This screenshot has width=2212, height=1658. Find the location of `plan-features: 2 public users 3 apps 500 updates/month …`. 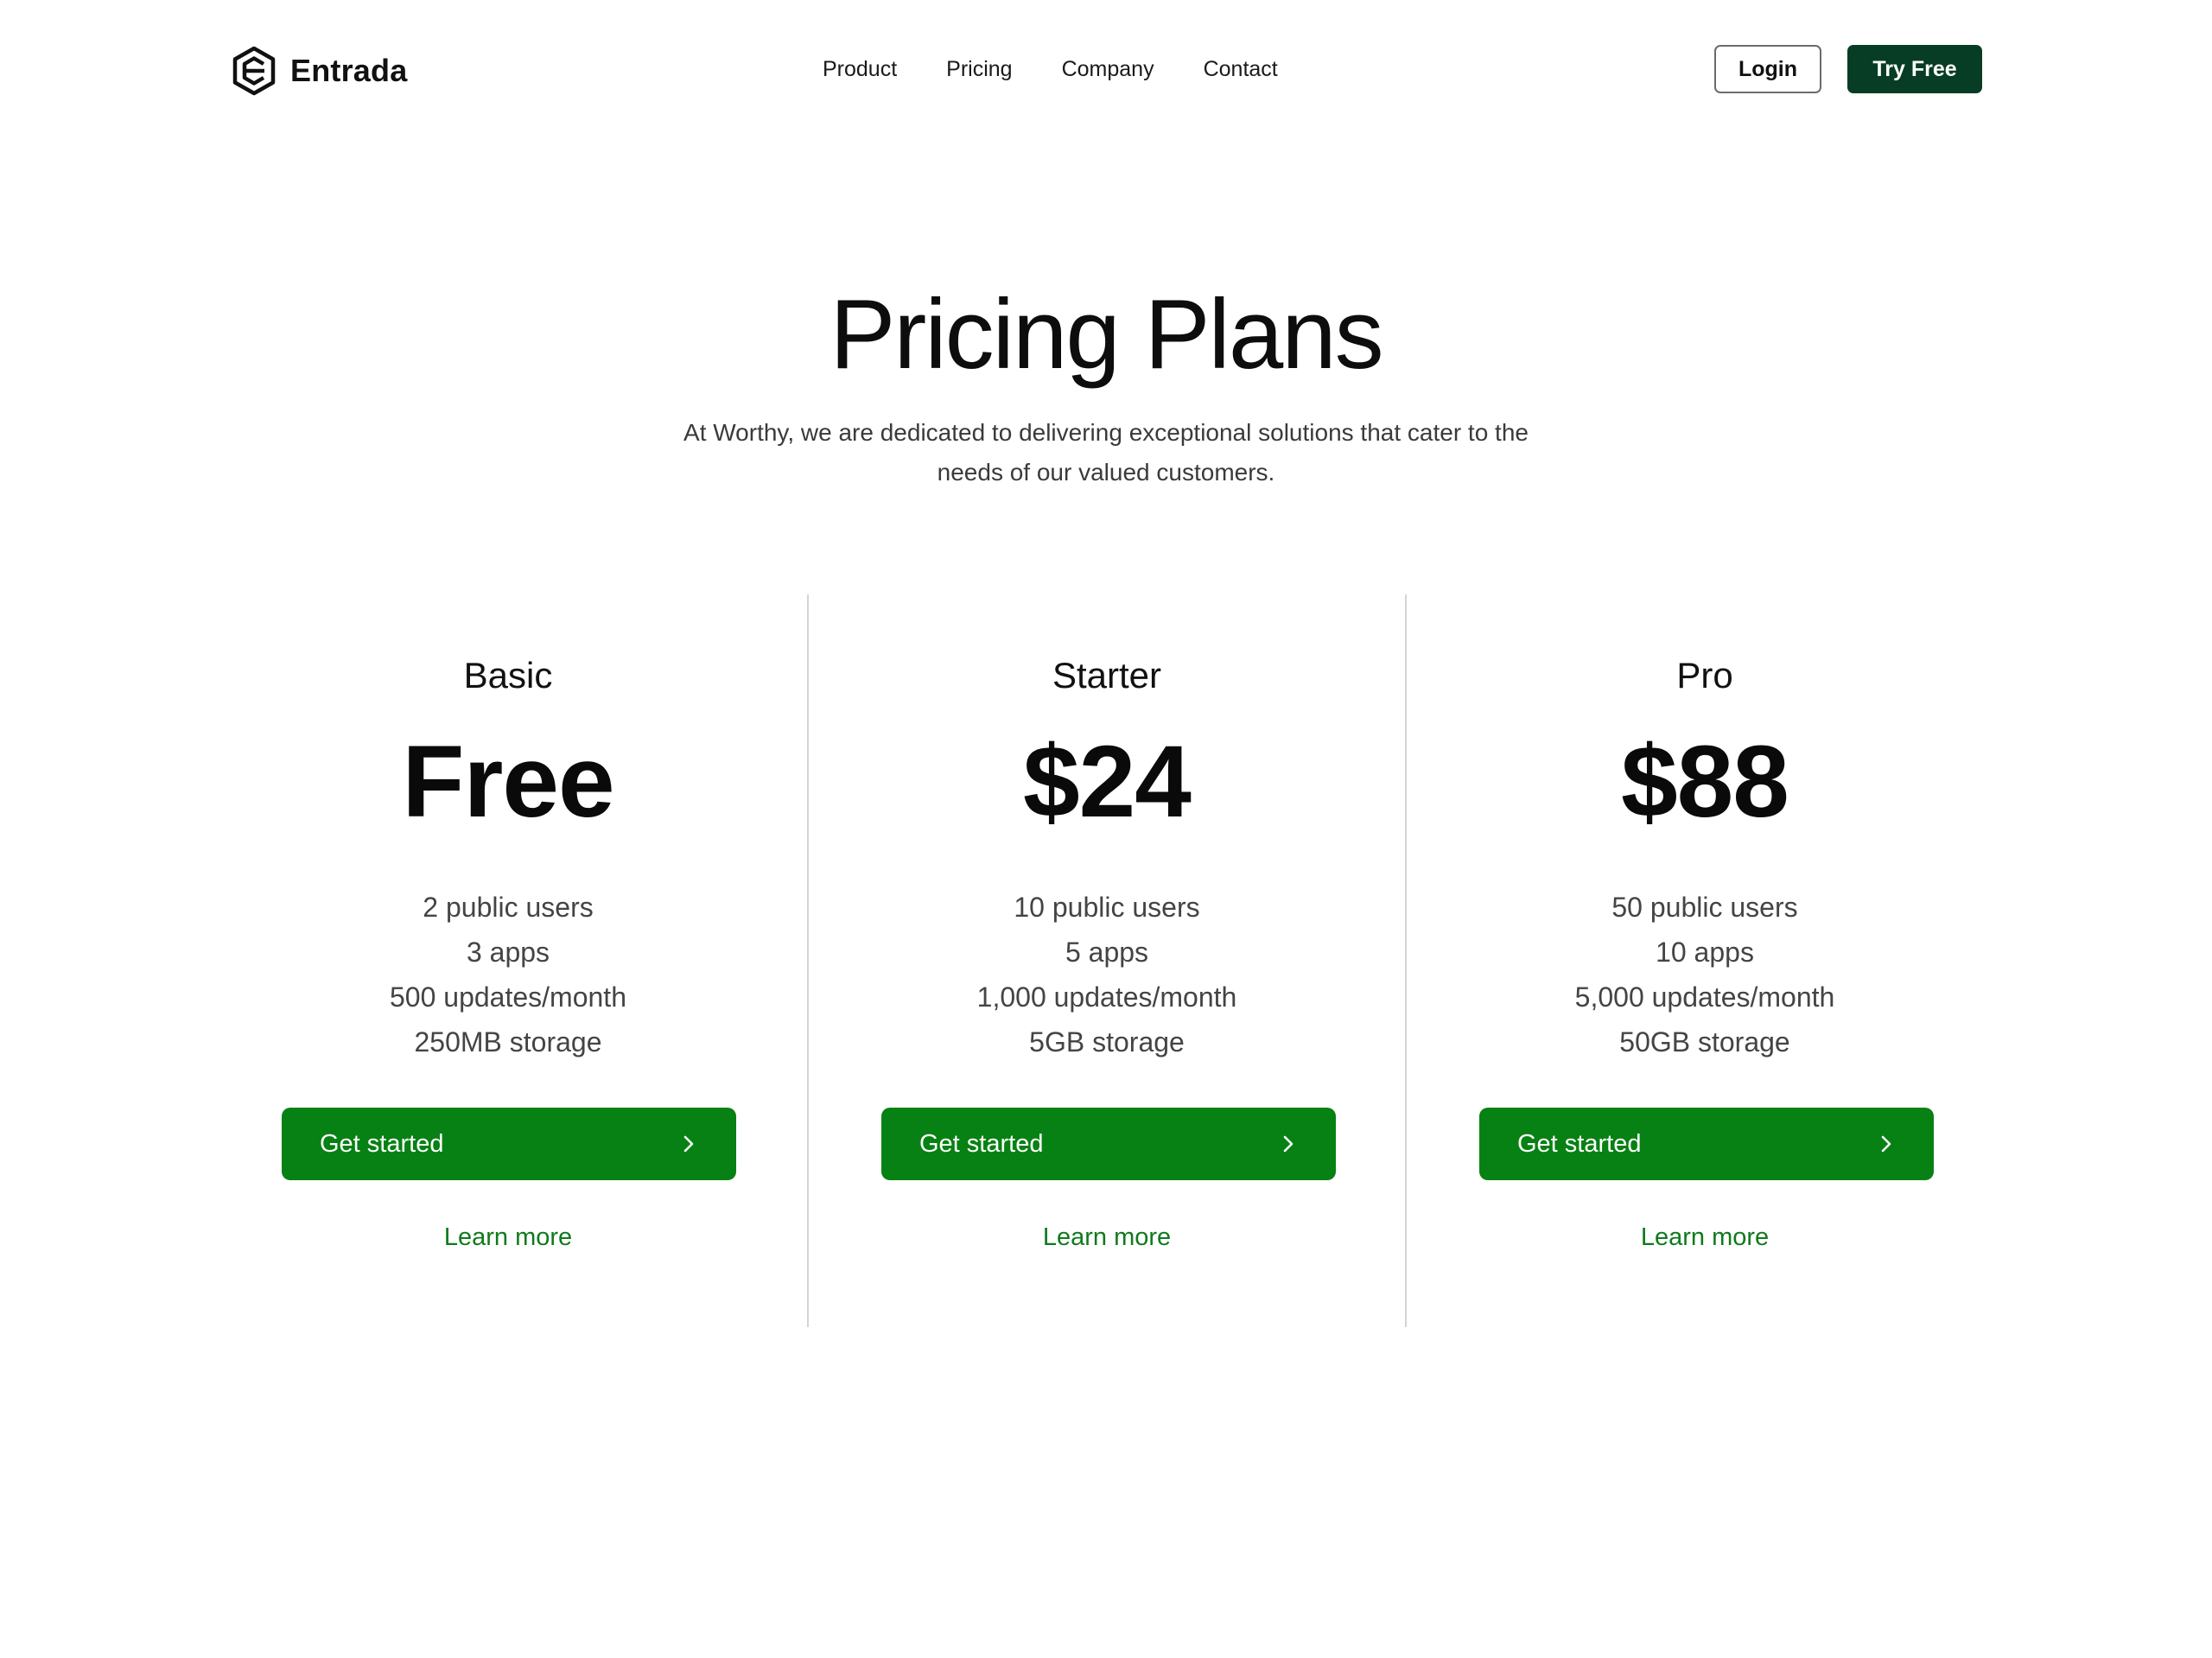

plan-features: 2 public users 3 apps 500 updates/month … is located at coordinates (508, 974).